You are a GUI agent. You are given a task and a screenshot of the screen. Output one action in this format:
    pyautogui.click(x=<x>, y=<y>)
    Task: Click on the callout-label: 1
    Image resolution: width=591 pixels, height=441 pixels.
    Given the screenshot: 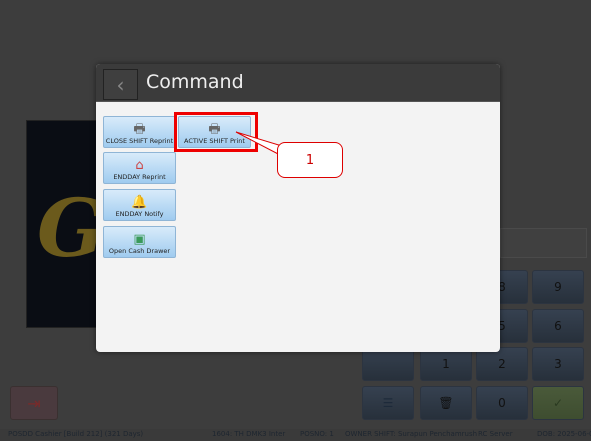 What is the action you would take?
    pyautogui.click(x=310, y=160)
    